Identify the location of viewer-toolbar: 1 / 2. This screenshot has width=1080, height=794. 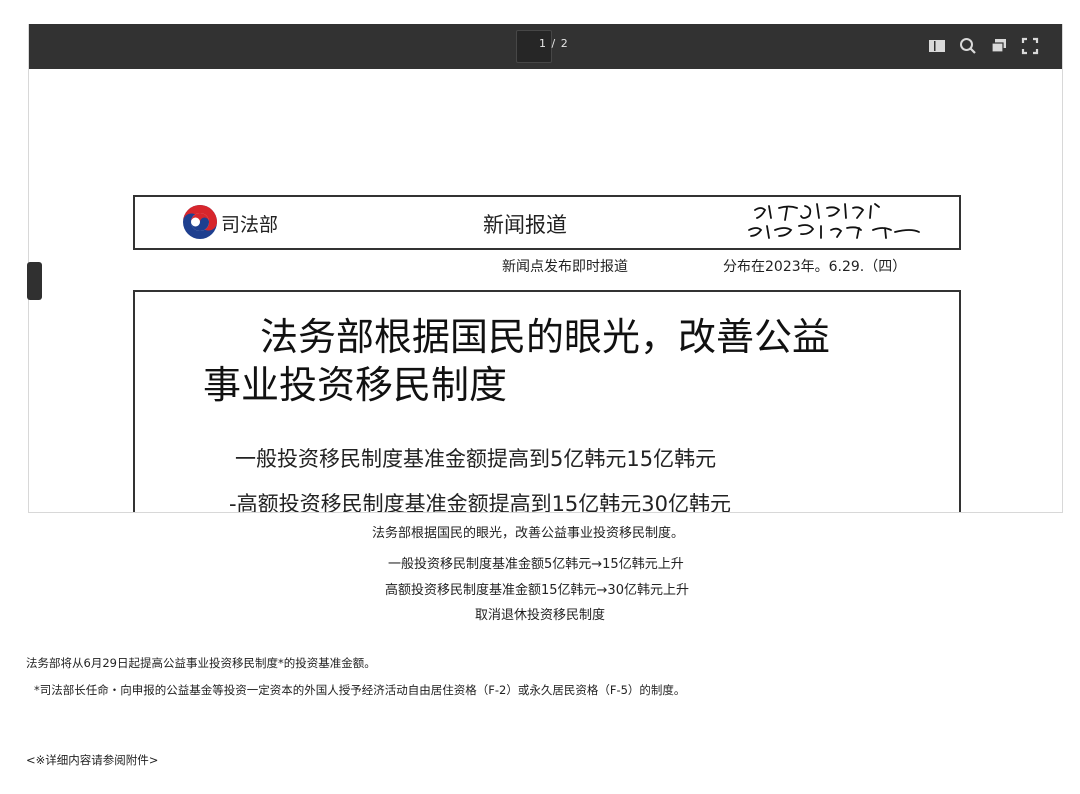
(545, 46).